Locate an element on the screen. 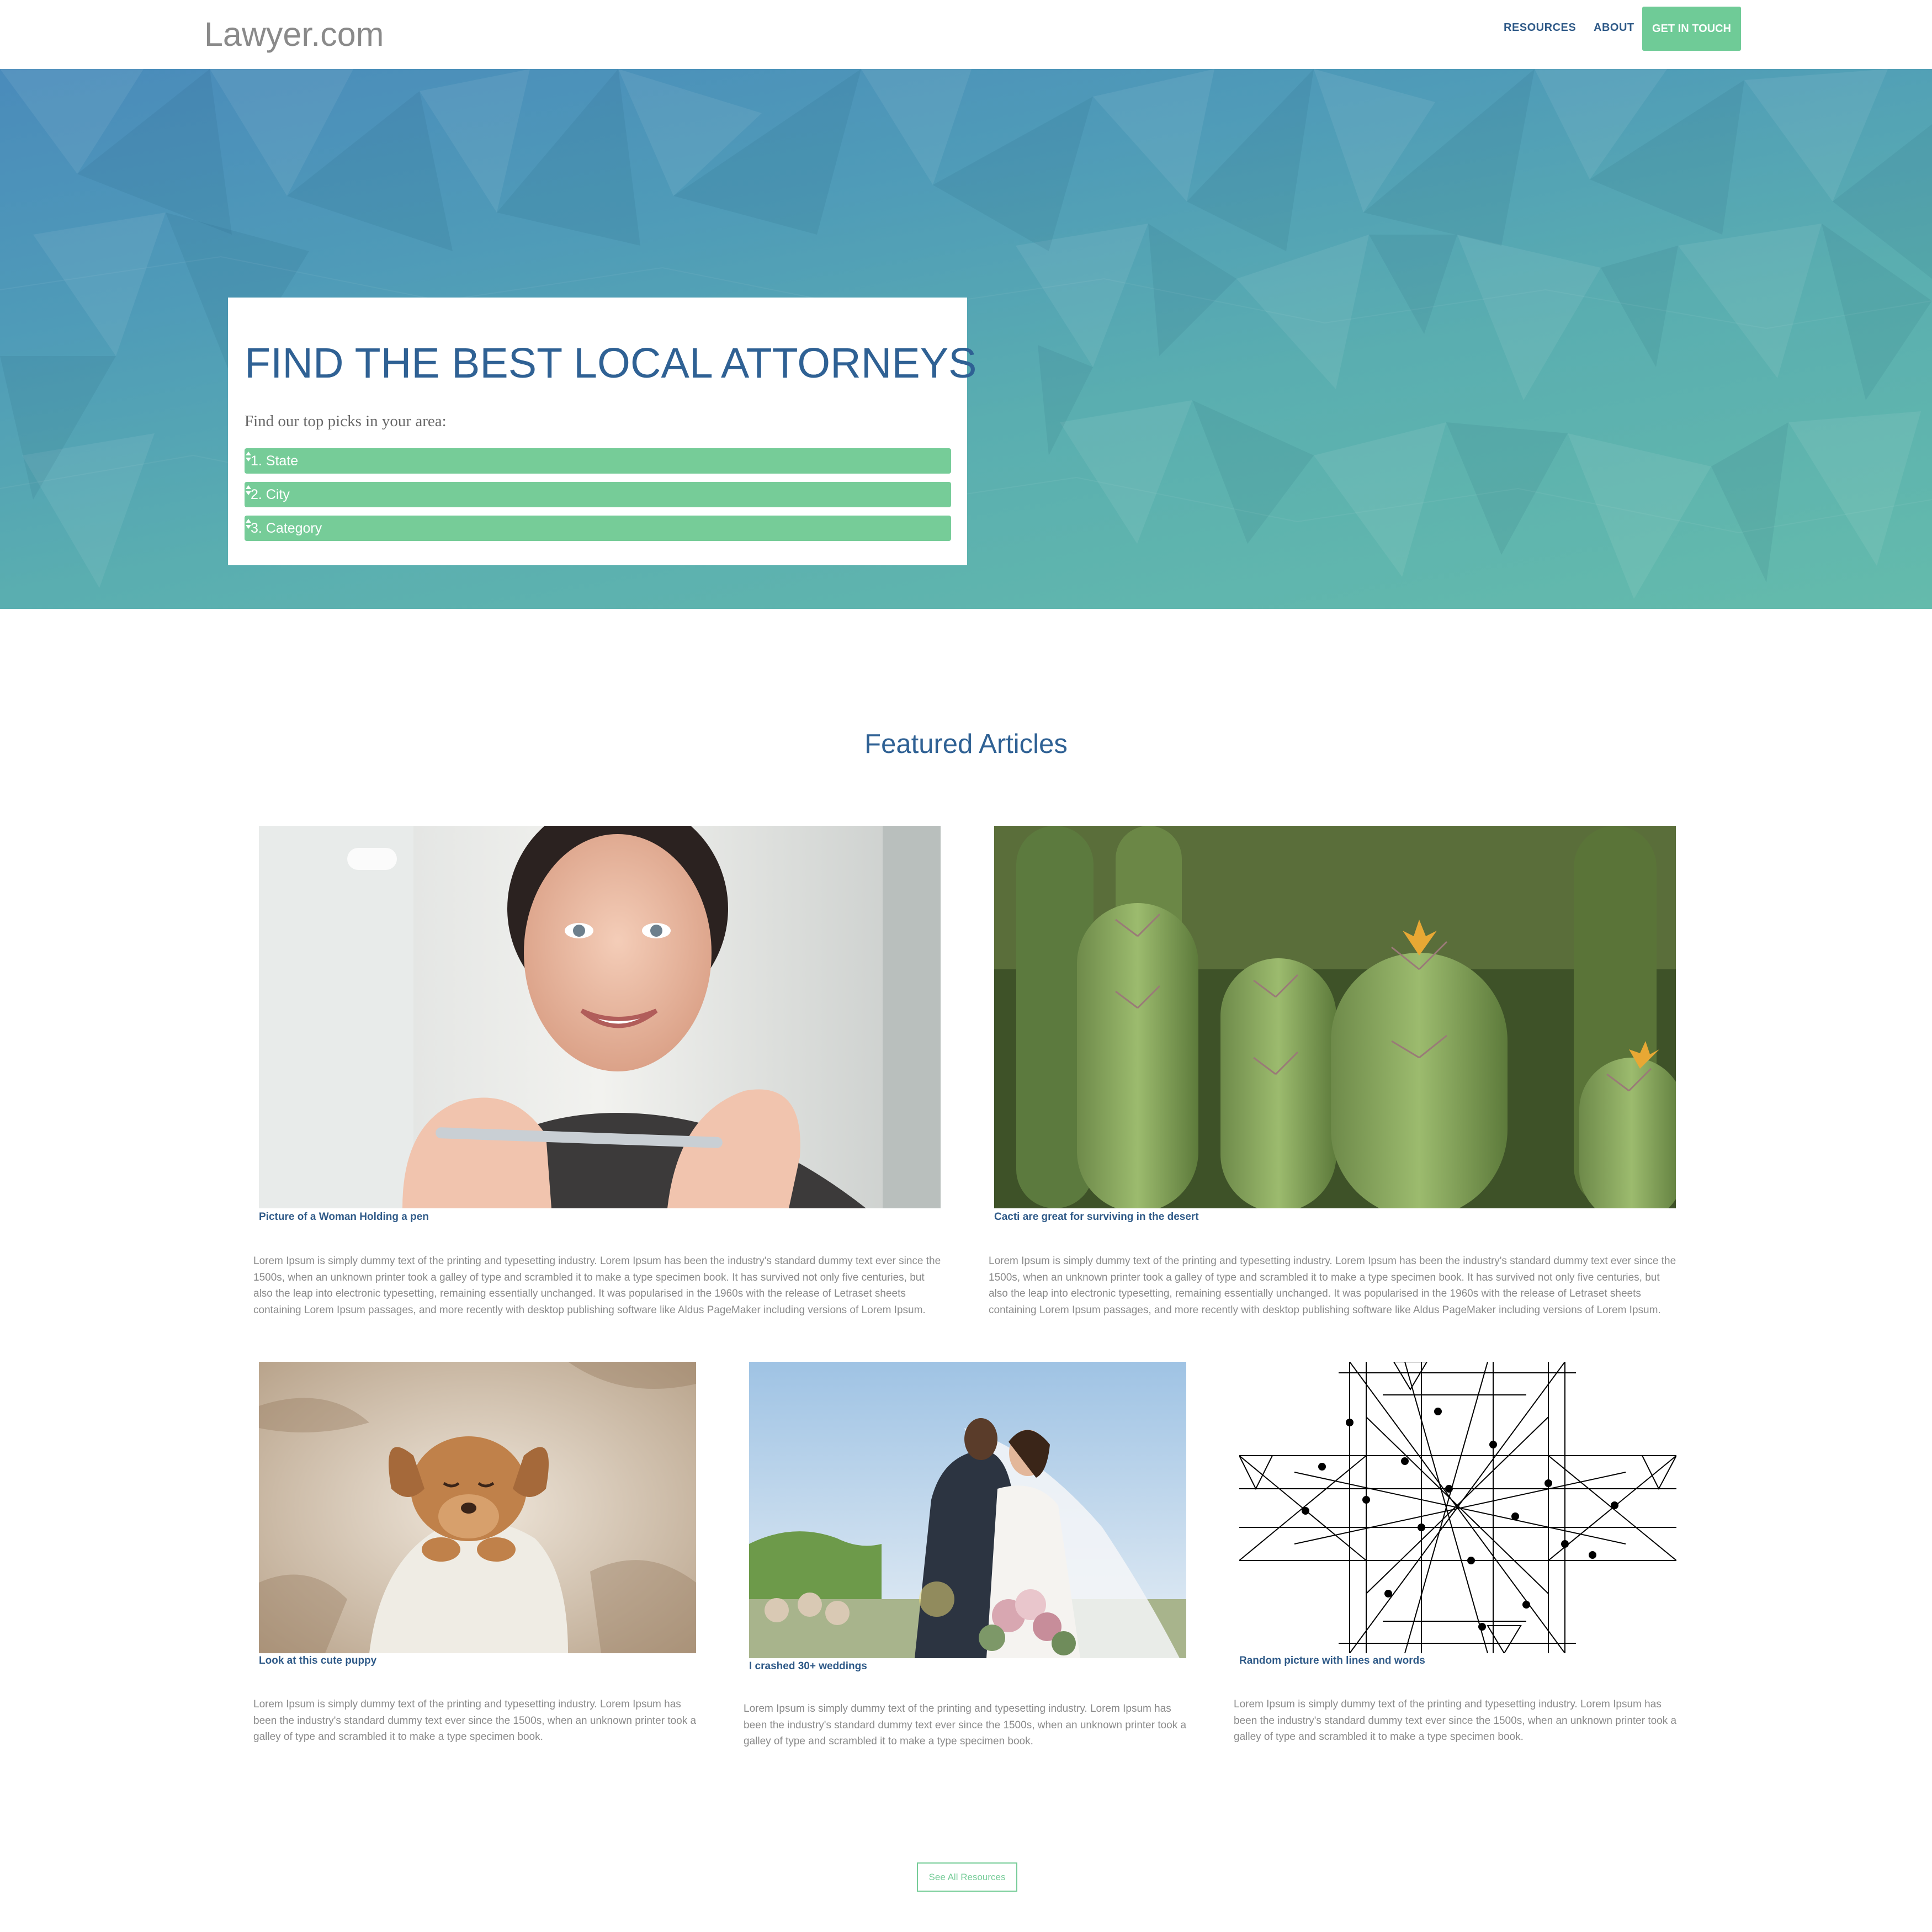 This screenshot has width=1932, height=1932. city-select-label: 2. City is located at coordinates (271, 495).